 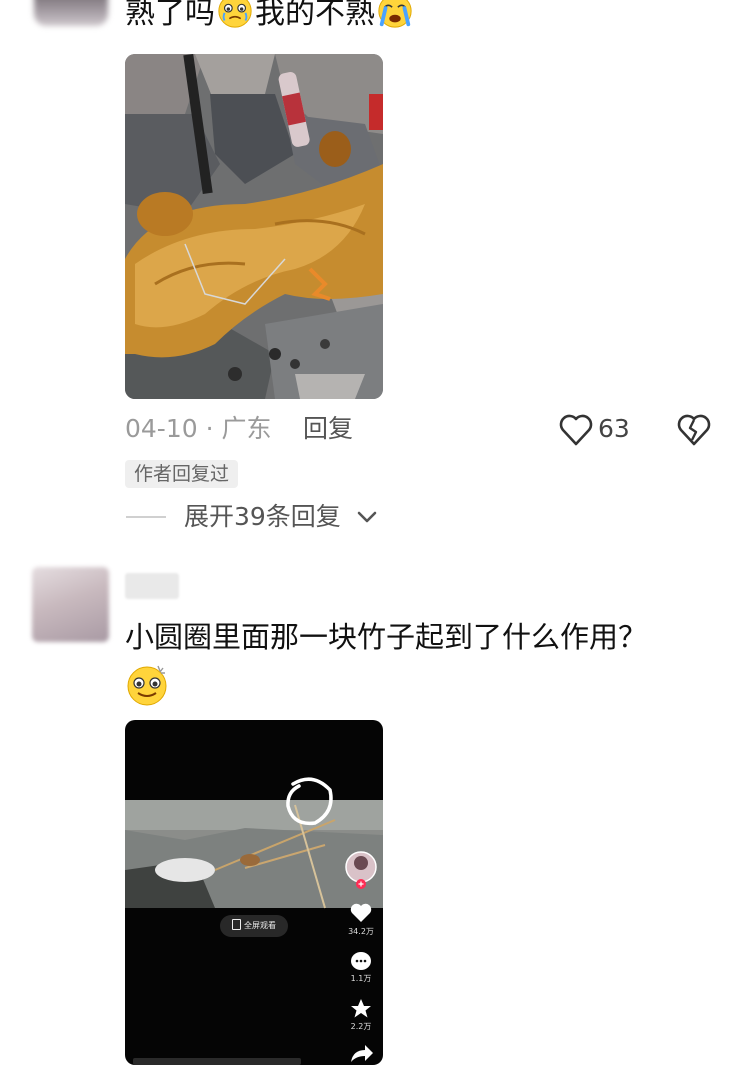 I want to click on comment-text-part2: 我的不熟, so click(x=315, y=15).